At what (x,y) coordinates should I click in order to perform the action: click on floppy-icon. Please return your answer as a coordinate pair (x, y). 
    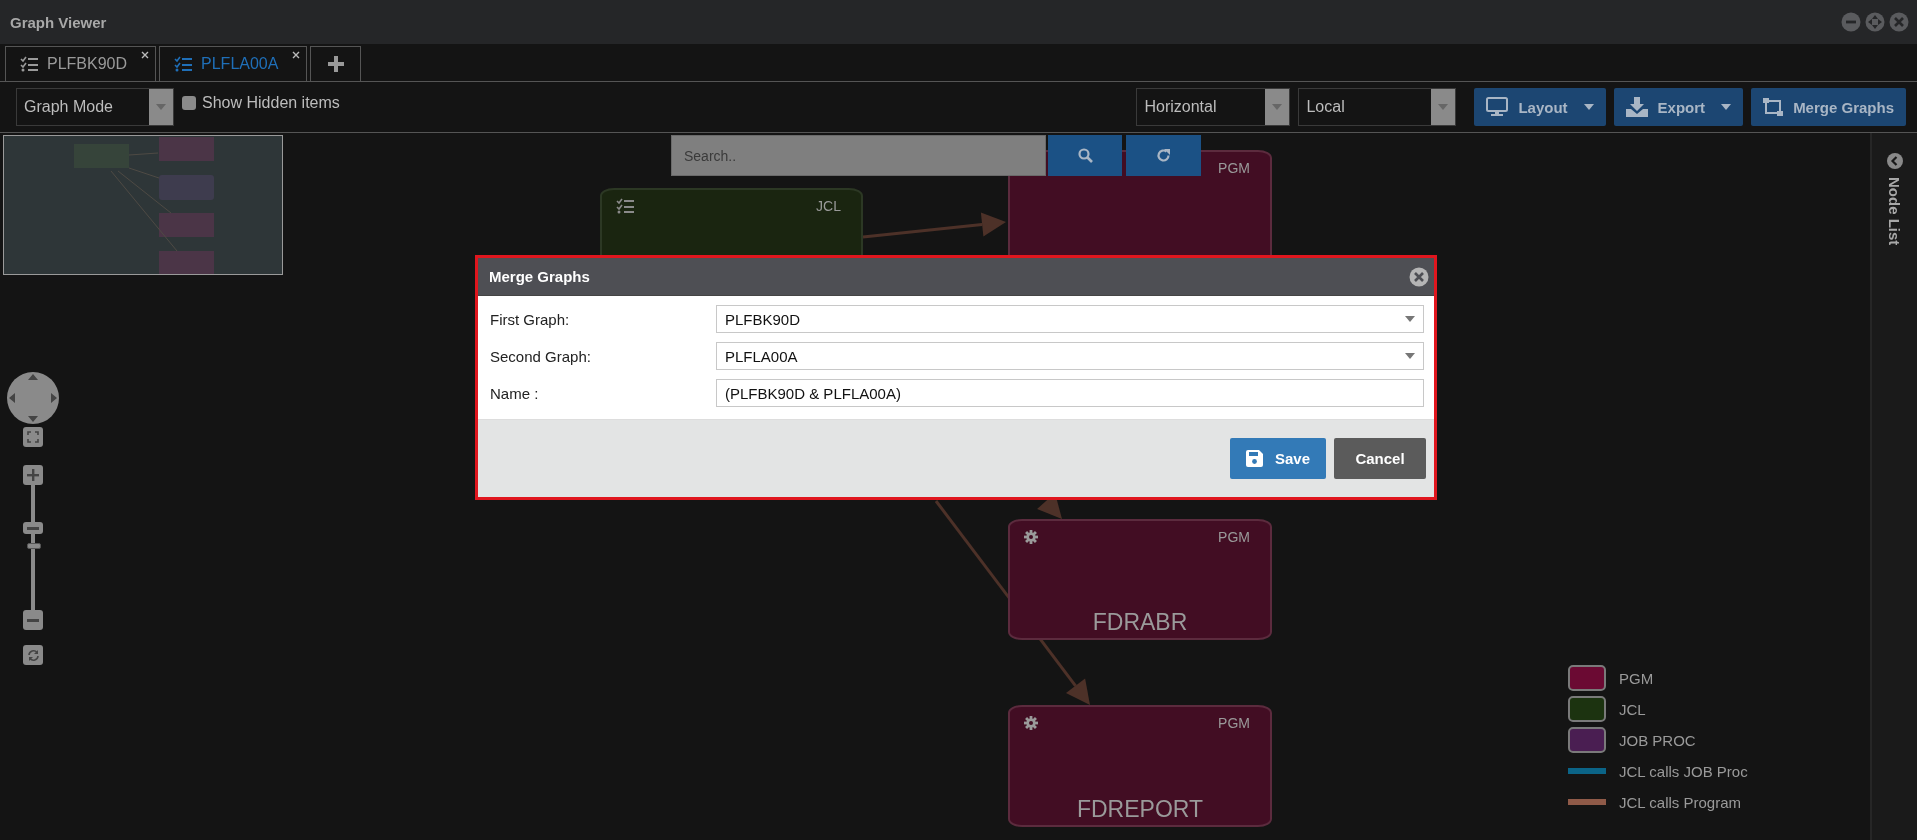
    Looking at the image, I should click on (1254, 458).